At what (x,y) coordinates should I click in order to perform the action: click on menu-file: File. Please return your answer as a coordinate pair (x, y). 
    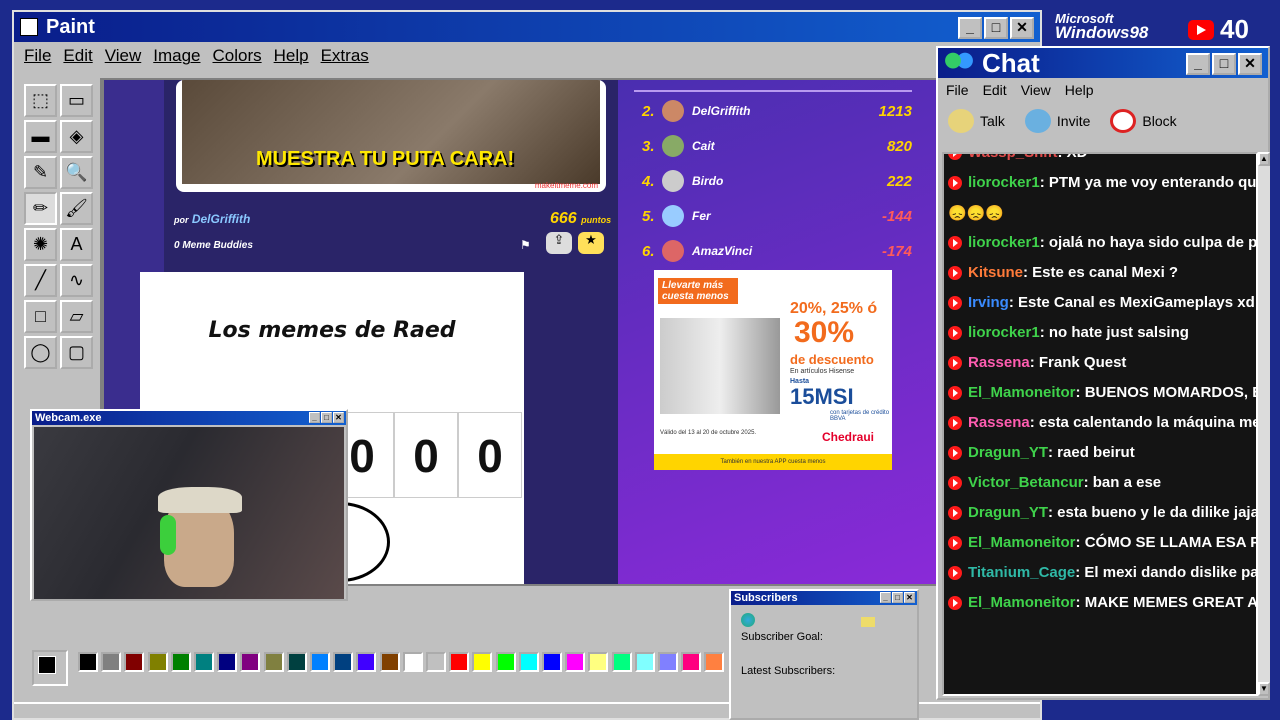
    Looking at the image, I should click on (37, 56).